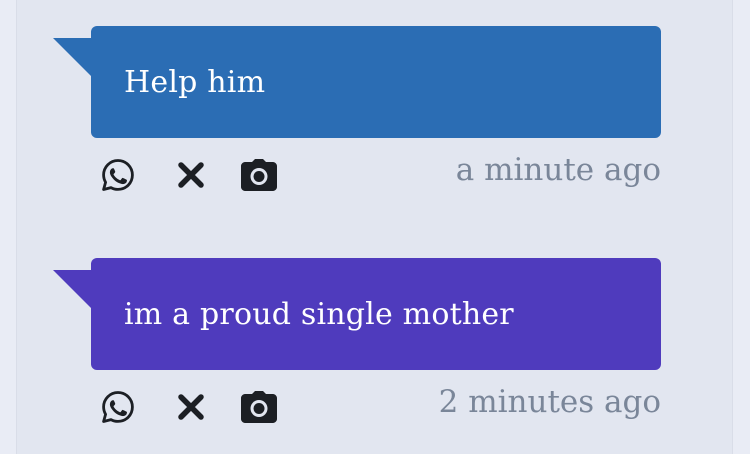 The width and height of the screenshot is (750, 454). I want to click on message-timestamp: 2 minutes ago, so click(549, 402).